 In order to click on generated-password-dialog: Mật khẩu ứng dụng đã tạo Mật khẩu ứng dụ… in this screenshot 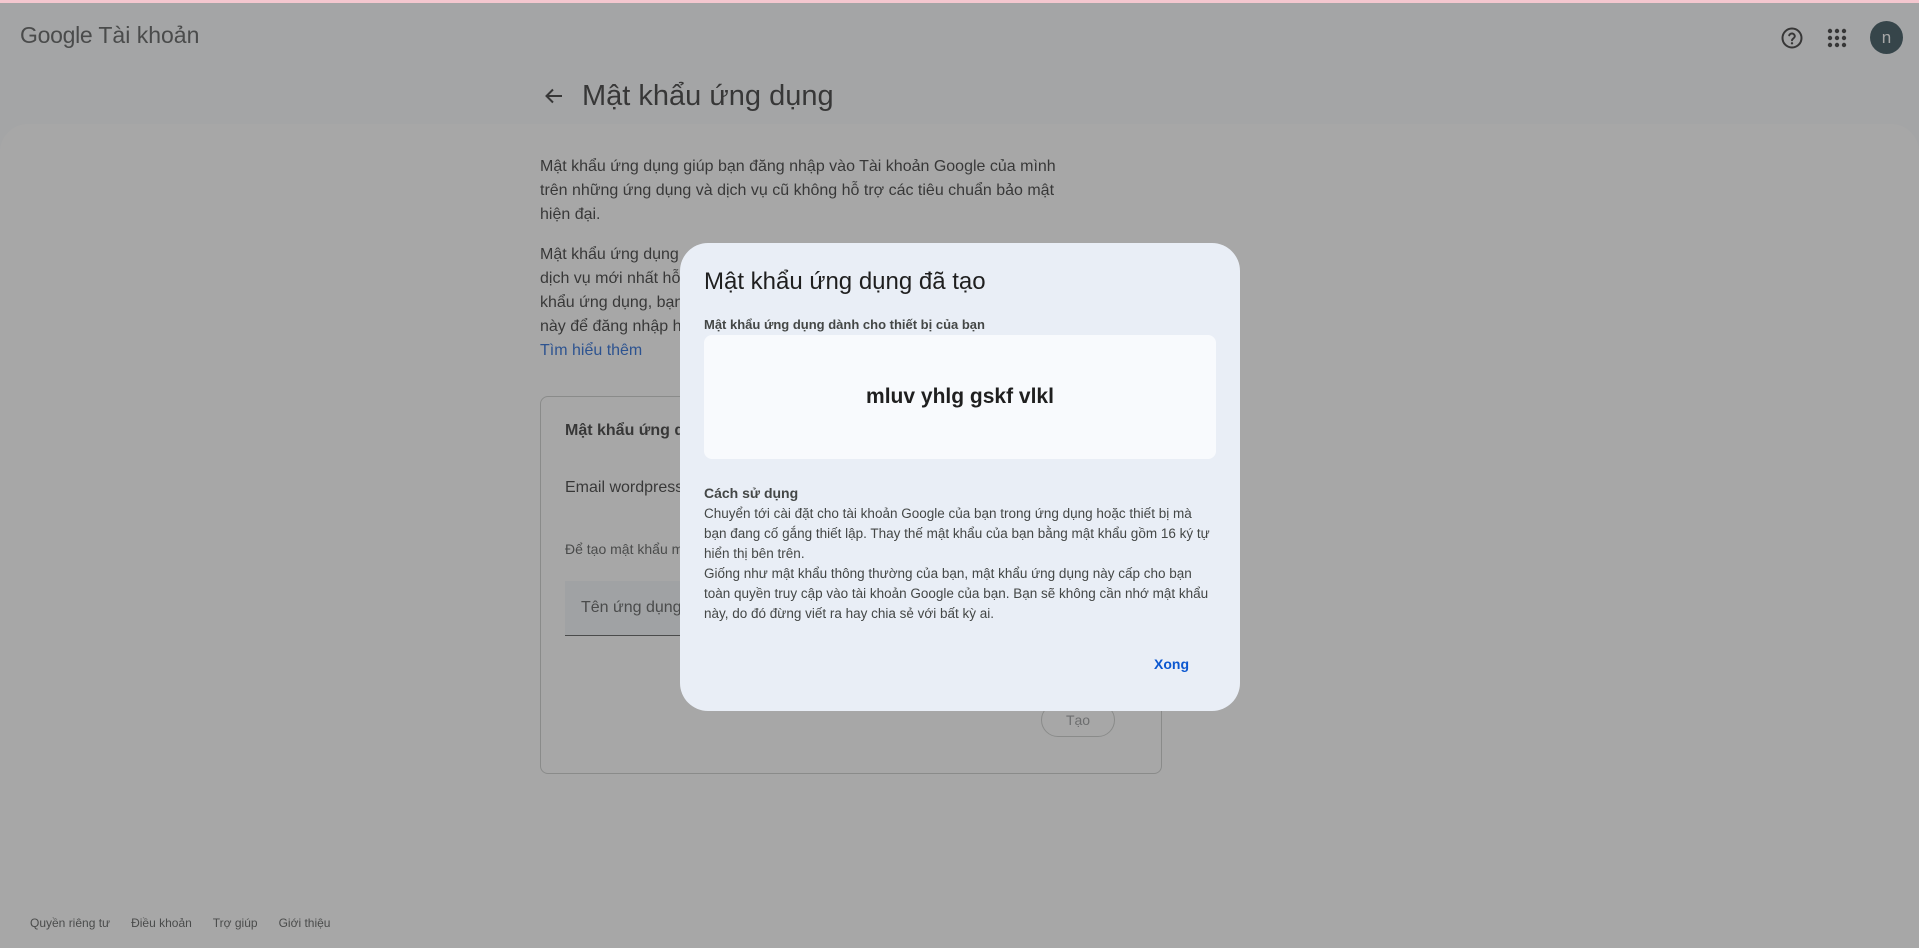, I will do `click(960, 477)`.